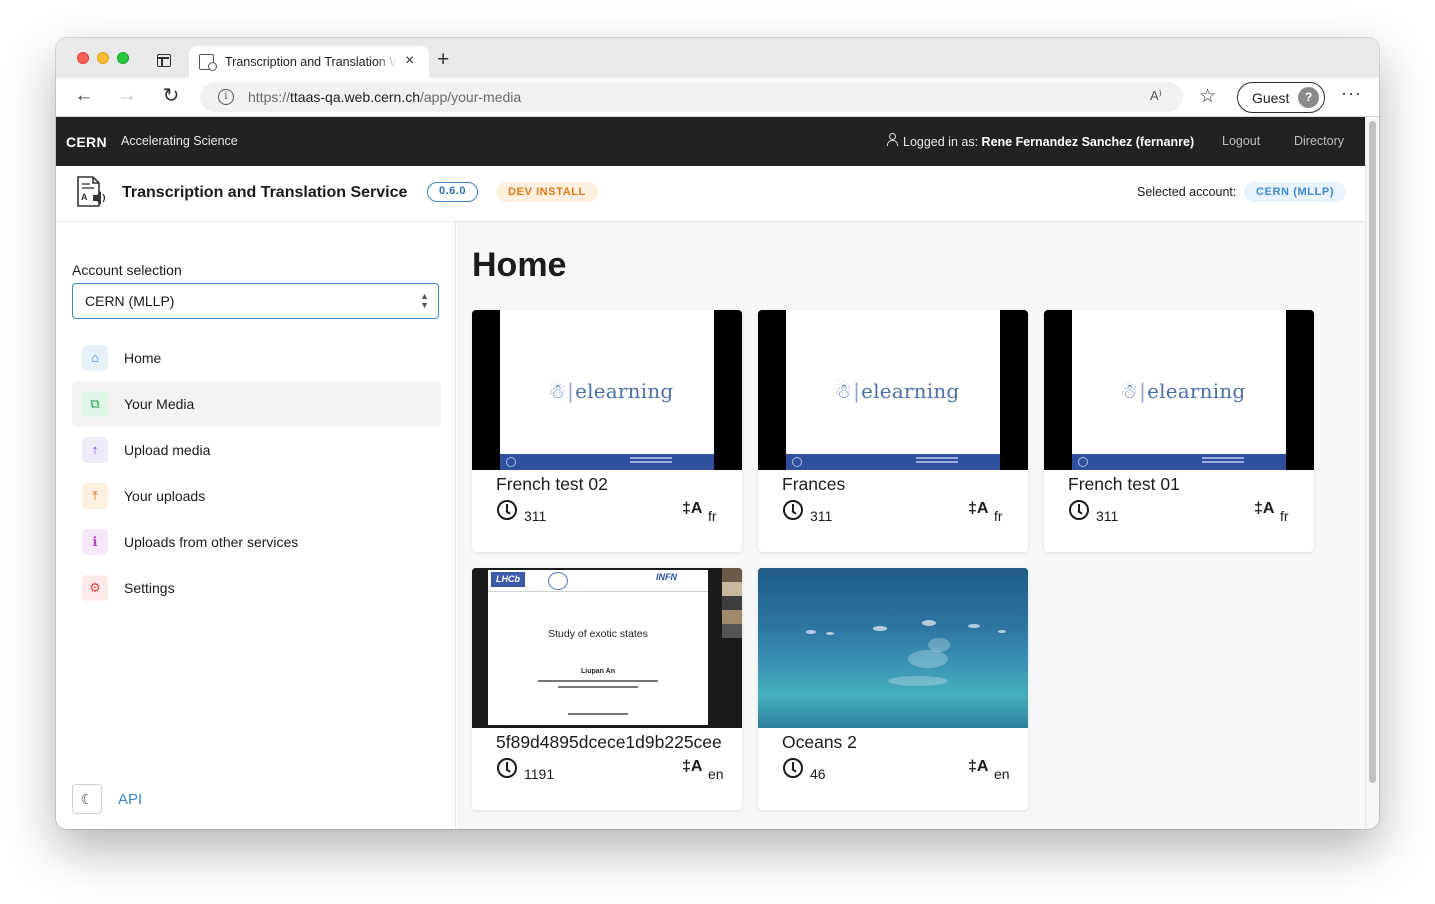  Describe the element at coordinates (226, 97) in the screenshot. I see `site-info-icon: i` at that location.